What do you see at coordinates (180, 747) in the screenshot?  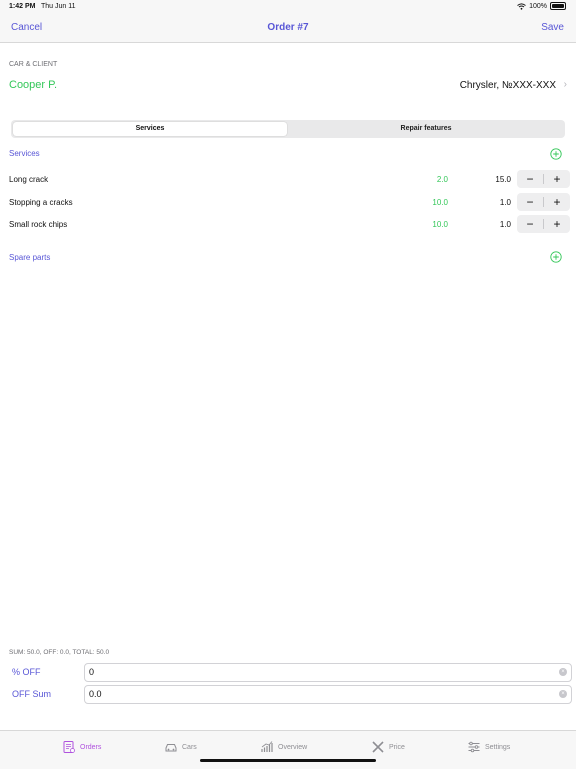 I see `tab-cars: Cars` at bounding box center [180, 747].